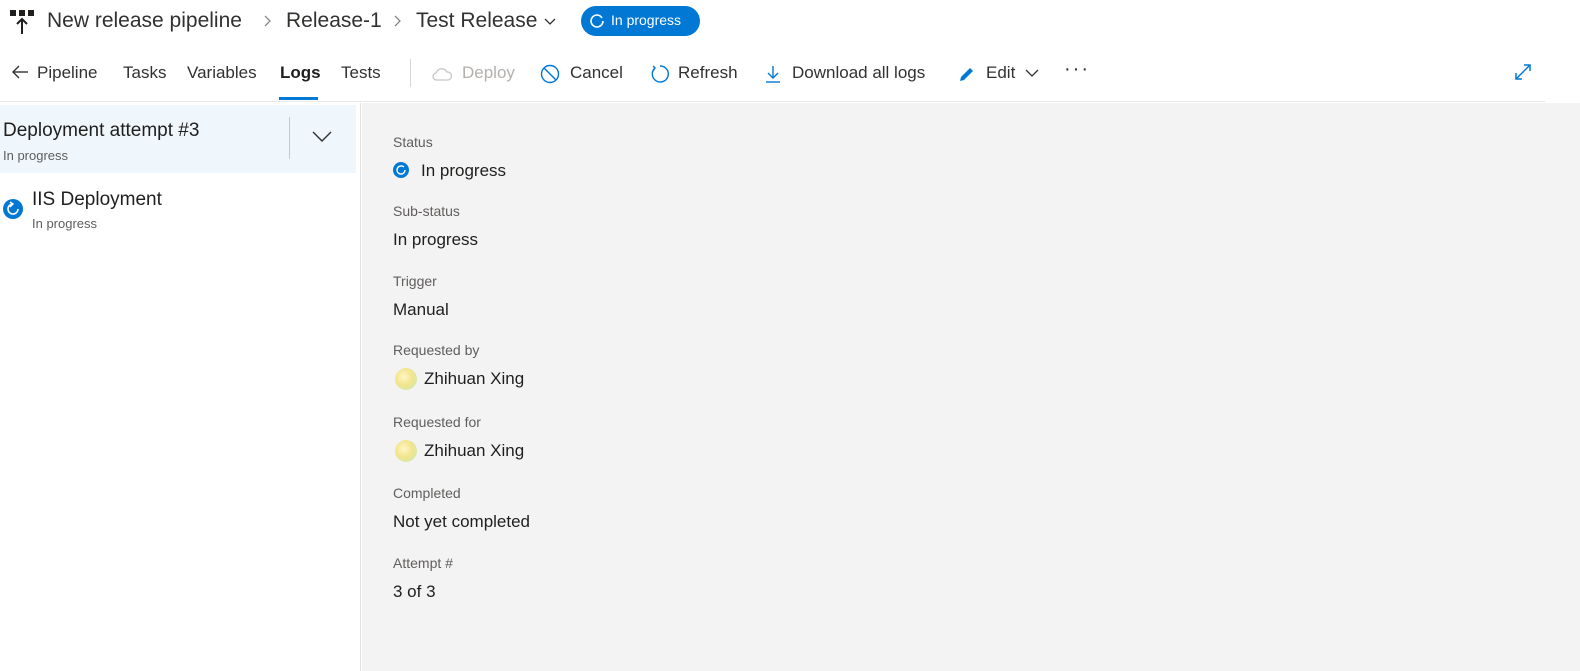  Describe the element at coordinates (97, 199) in the screenshot. I see `stage-name: IIS Deployment` at that location.